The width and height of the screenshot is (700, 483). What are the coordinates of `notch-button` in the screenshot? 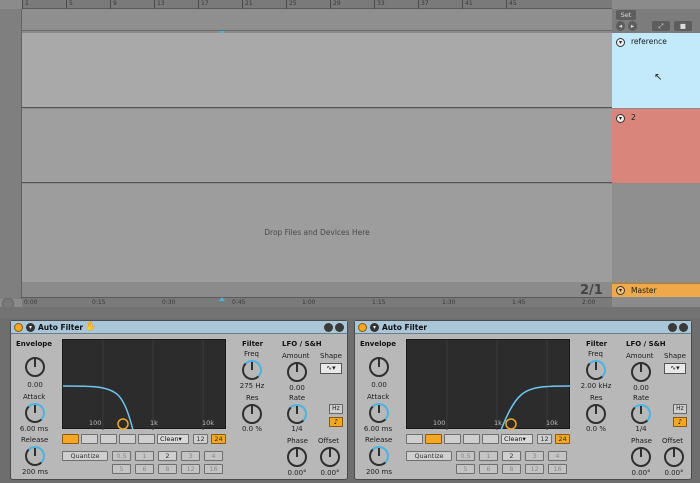 It's located at (471, 439).